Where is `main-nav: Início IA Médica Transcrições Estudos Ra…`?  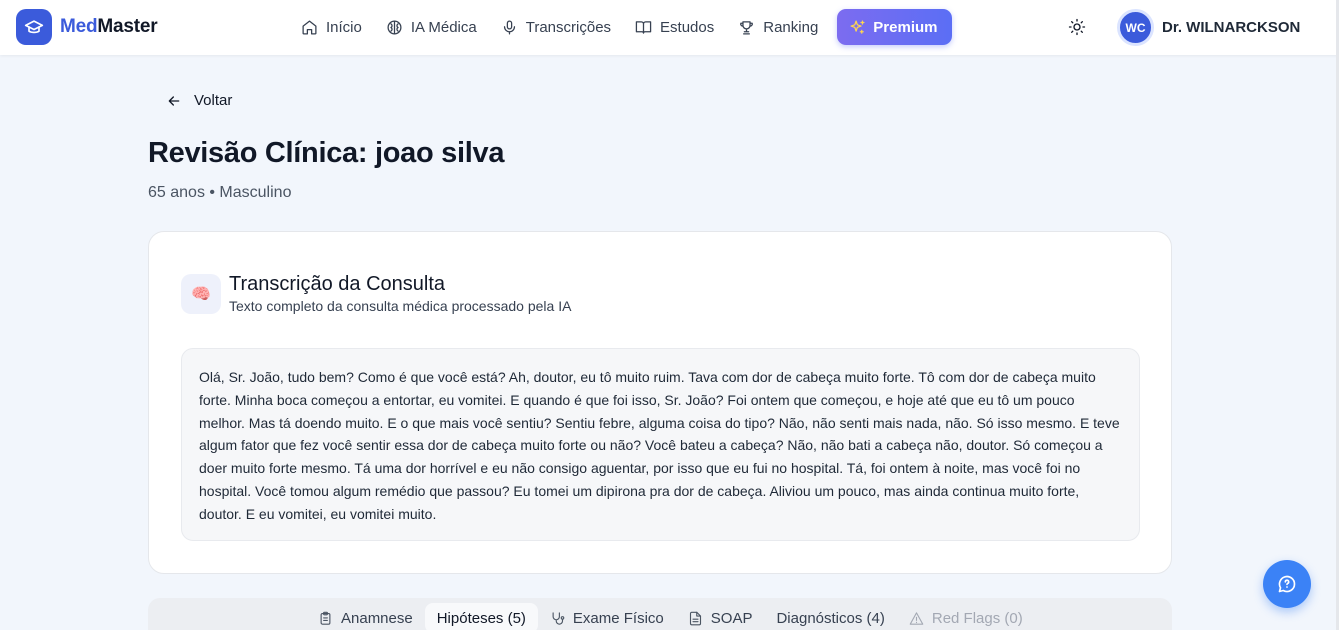 main-nav: Início IA Médica Transcrições Estudos Ra… is located at coordinates (620, 27).